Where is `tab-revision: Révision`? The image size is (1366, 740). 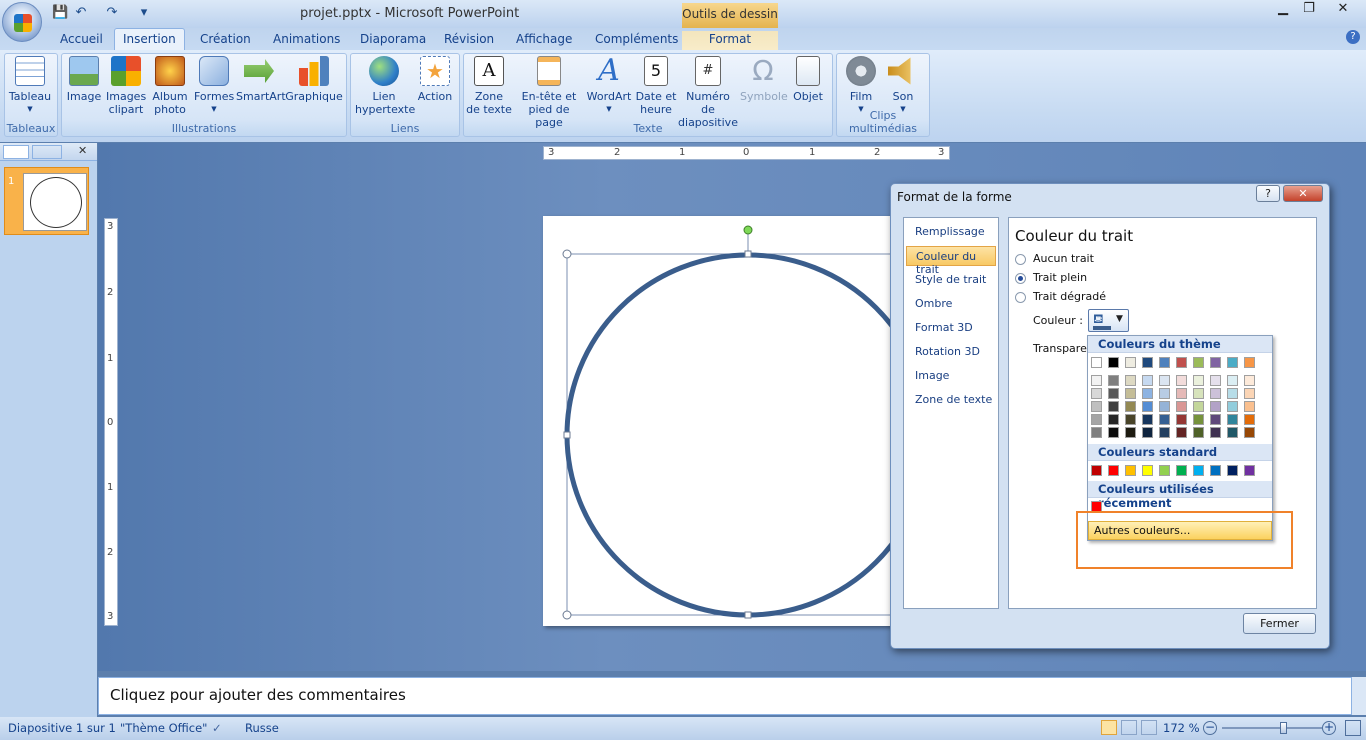
tab-revision: Révision is located at coordinates (469, 40).